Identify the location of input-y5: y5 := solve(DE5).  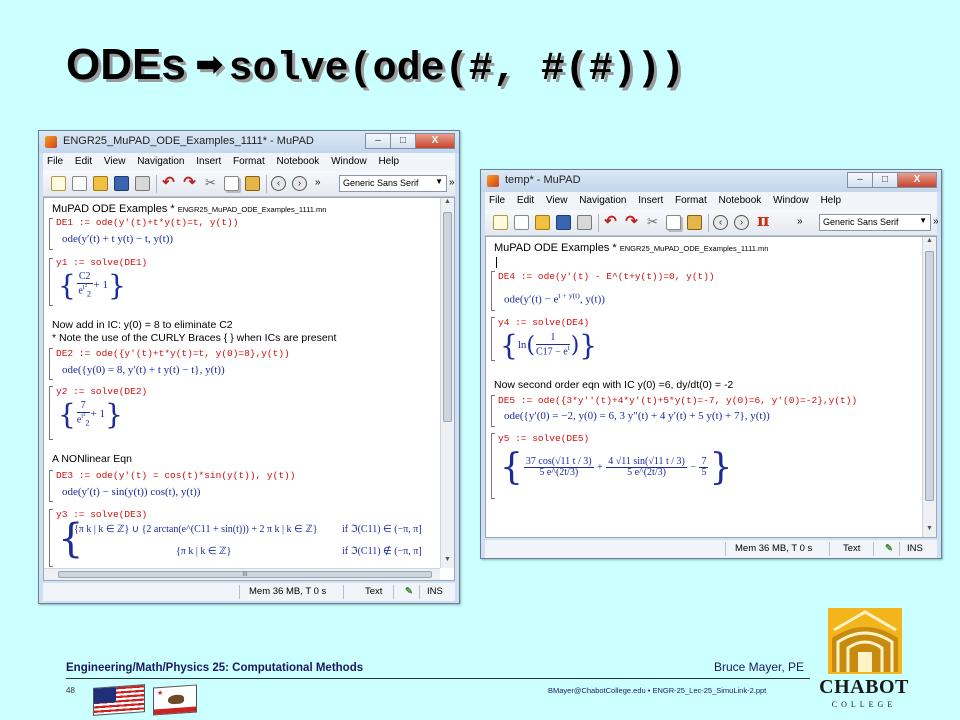
(543, 438).